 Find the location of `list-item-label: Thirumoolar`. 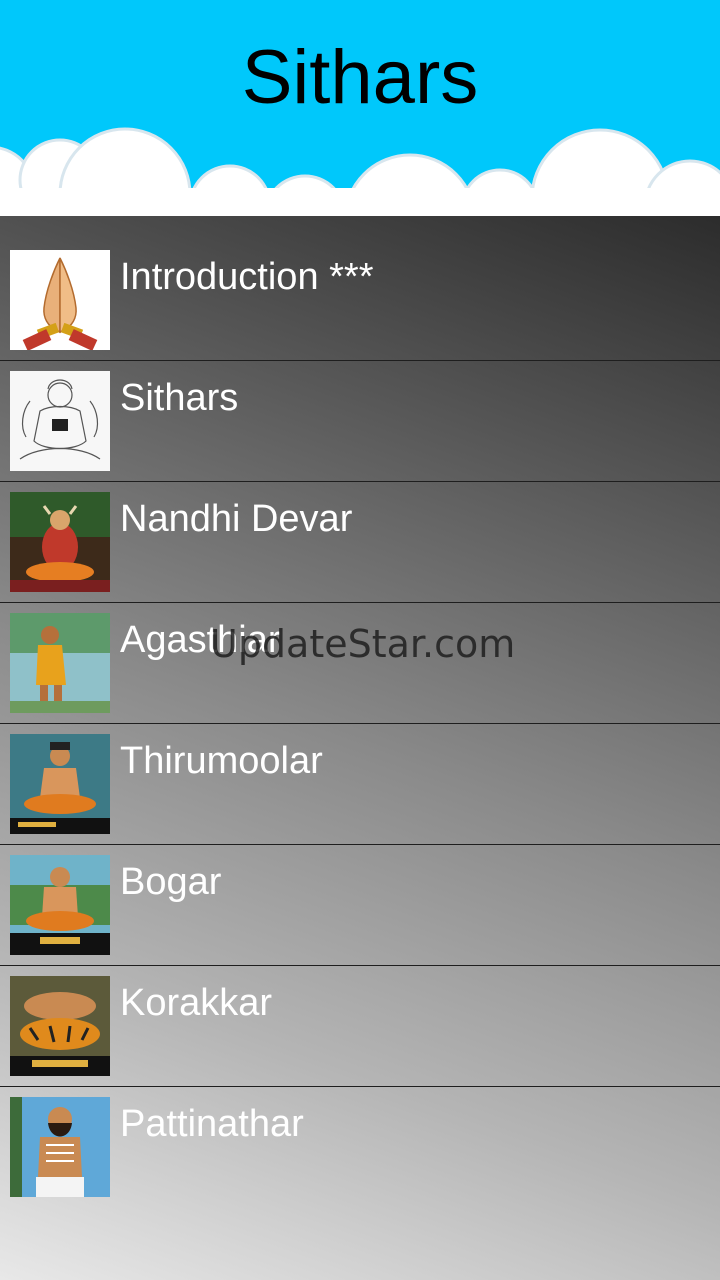

list-item-label: Thirumoolar is located at coordinates (221, 761).